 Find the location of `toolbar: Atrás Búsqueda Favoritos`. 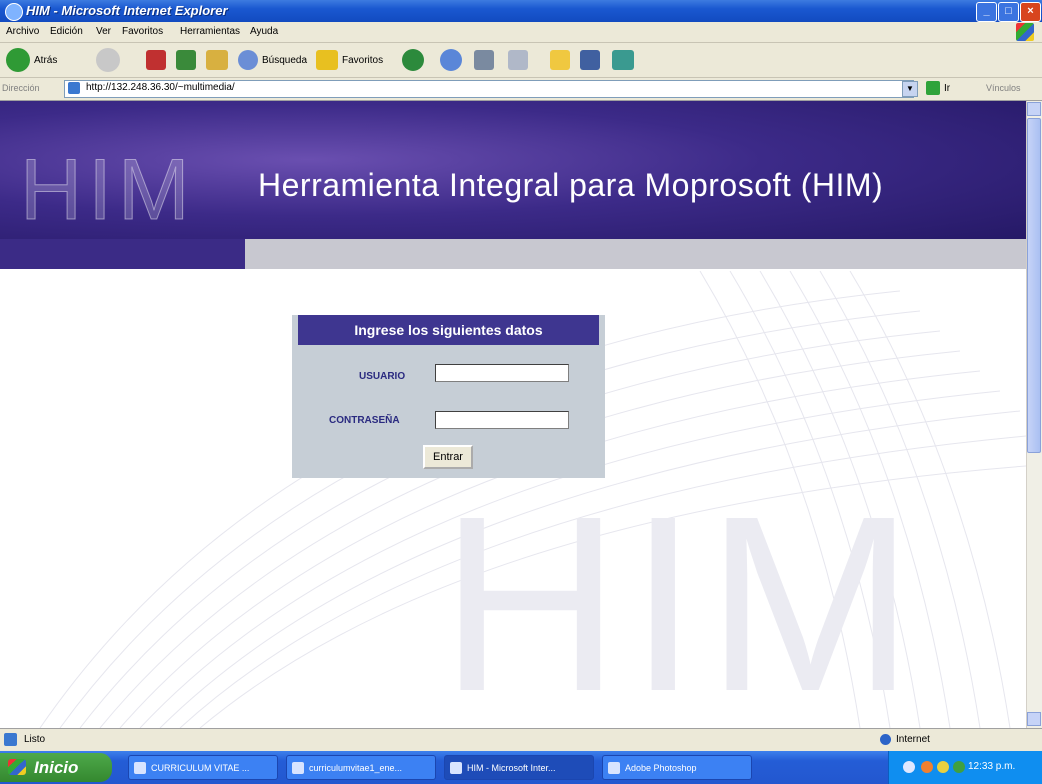

toolbar: Atrás Búsqueda Favoritos is located at coordinates (521, 60).